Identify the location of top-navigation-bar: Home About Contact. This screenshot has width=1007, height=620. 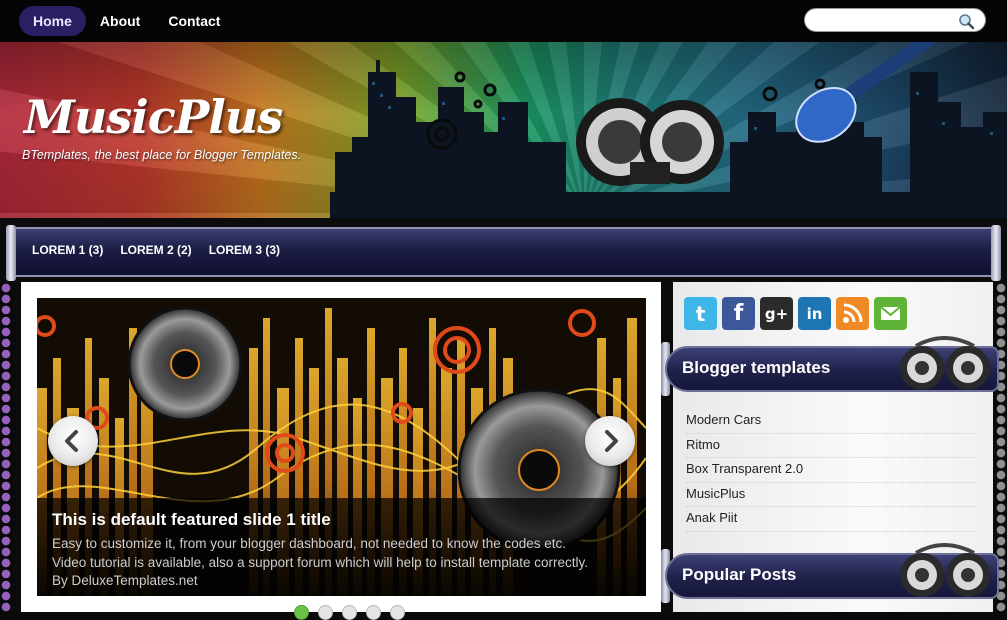
(503, 21).